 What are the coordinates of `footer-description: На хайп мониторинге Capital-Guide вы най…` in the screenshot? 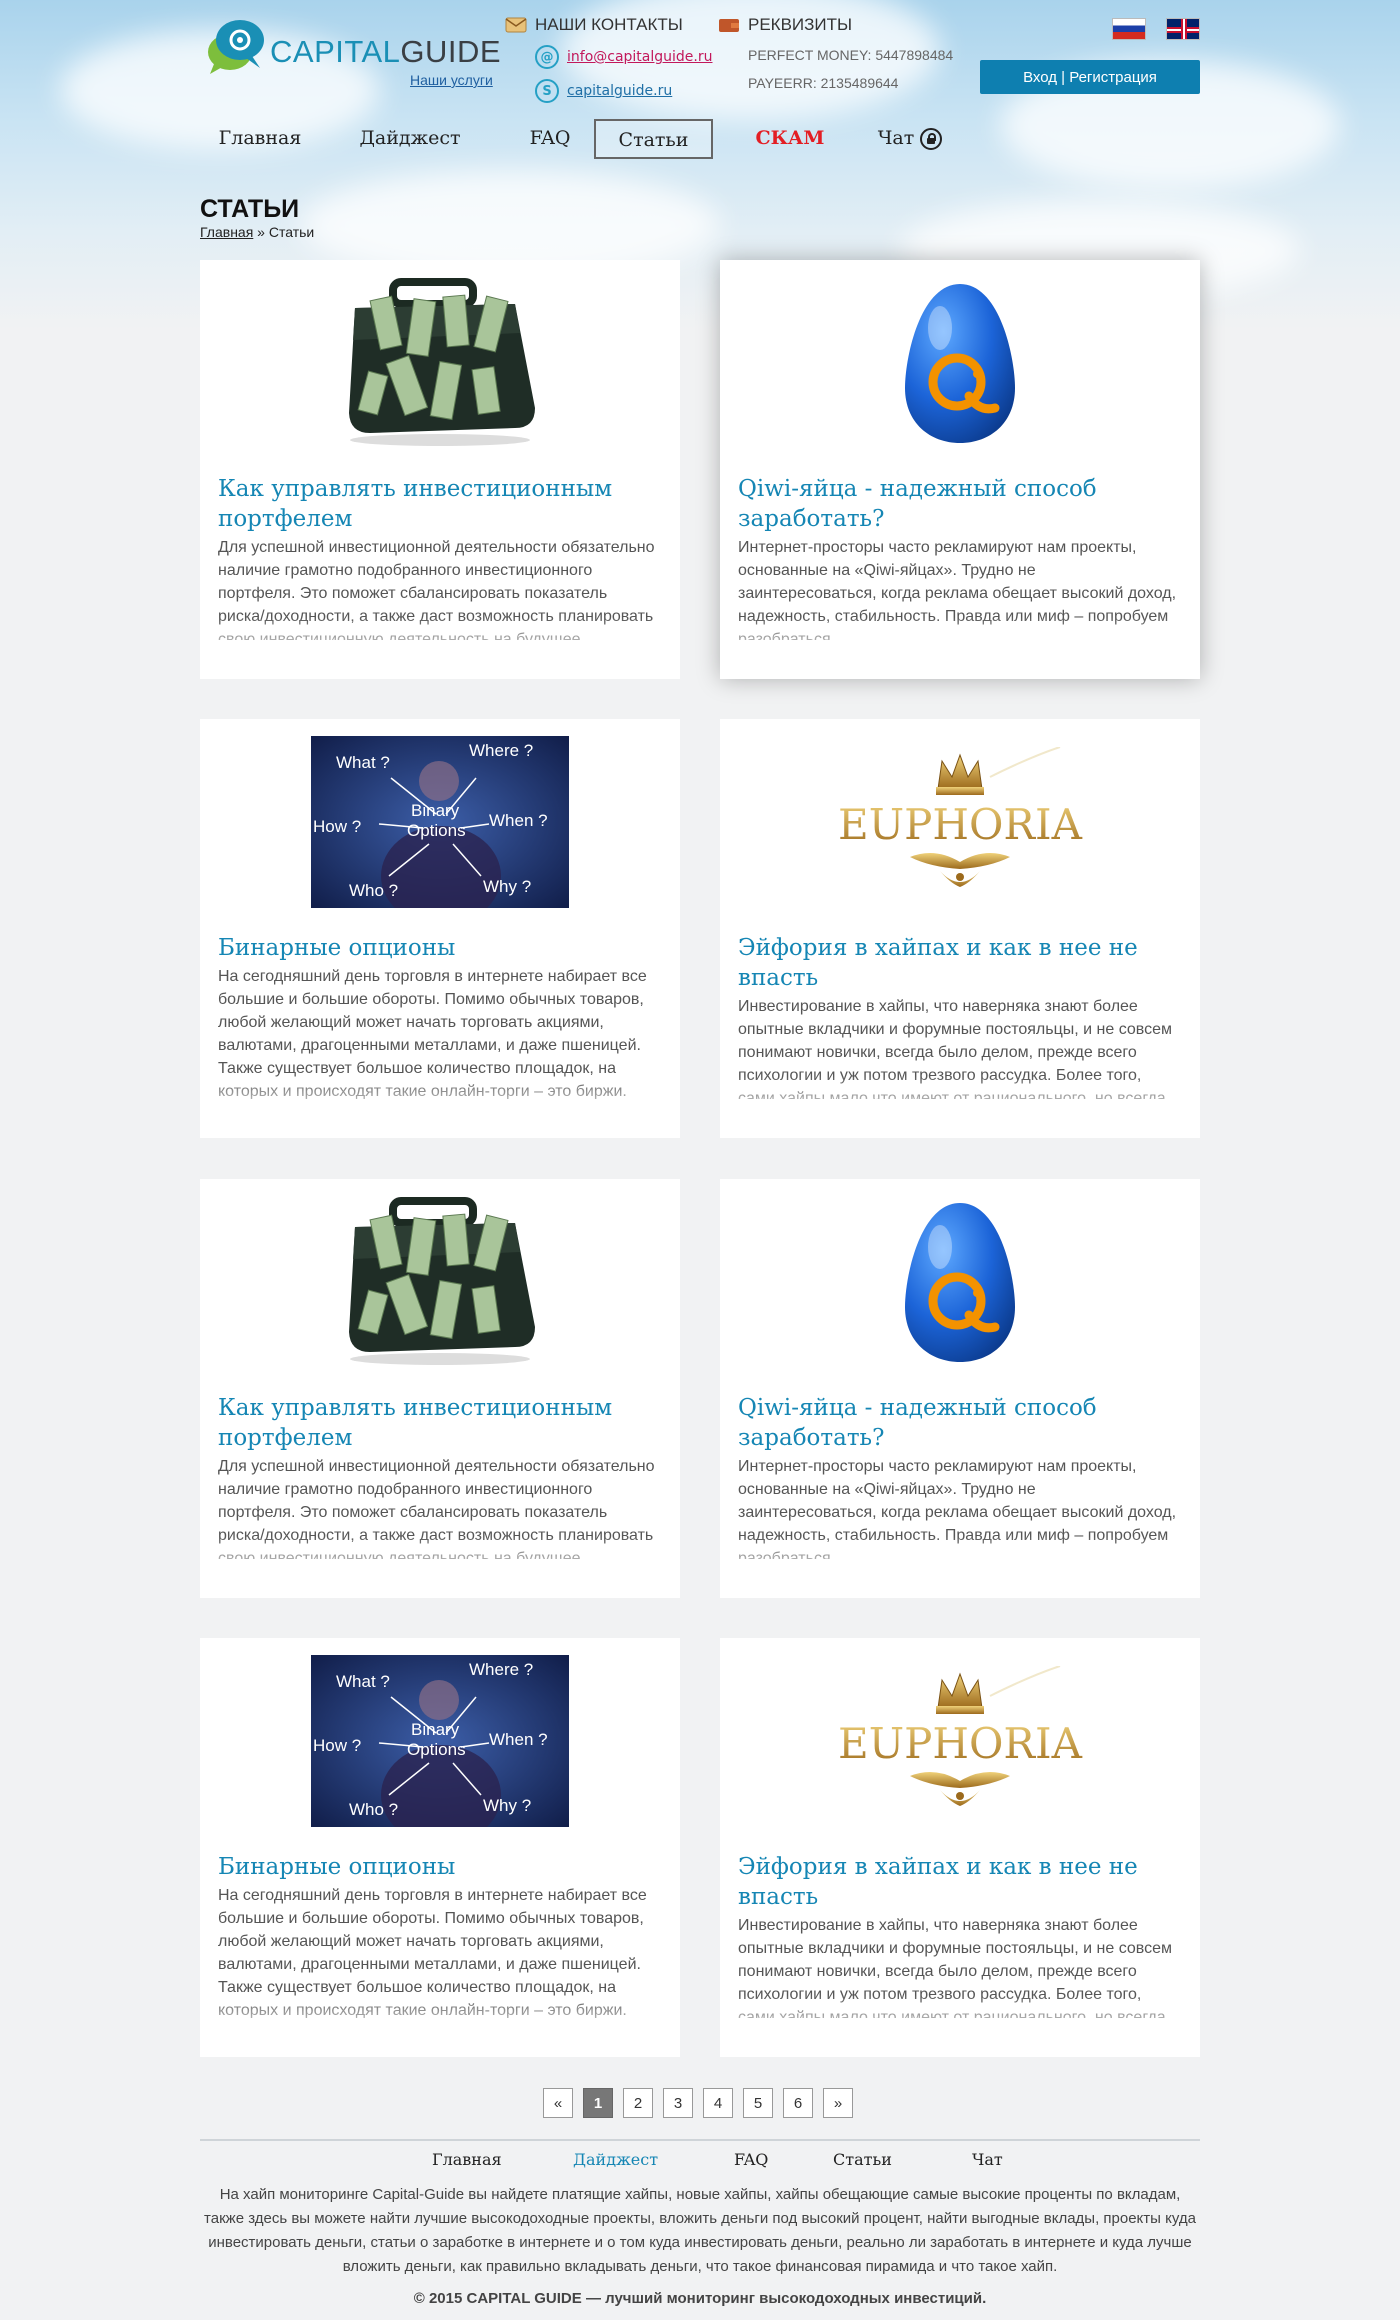 It's located at (700, 2230).